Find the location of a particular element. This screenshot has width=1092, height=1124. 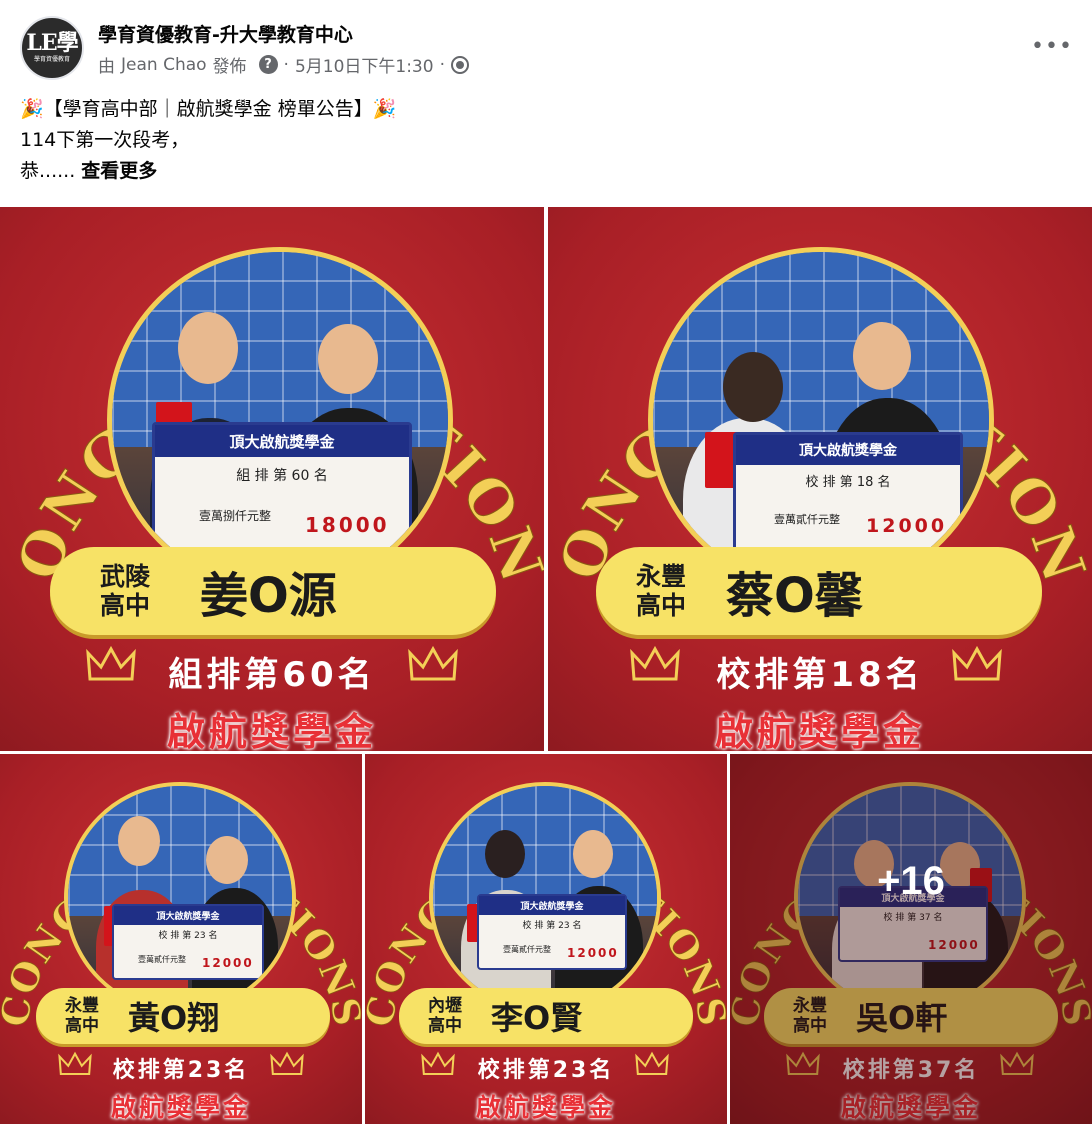

sign-amount: 18000 is located at coordinates (347, 525).